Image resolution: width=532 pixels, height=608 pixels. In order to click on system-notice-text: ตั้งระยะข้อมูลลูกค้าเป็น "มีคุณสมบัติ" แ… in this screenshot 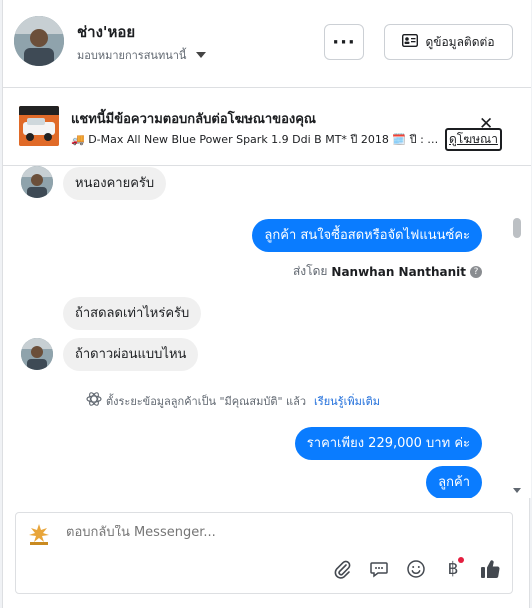, I will do `click(206, 401)`.